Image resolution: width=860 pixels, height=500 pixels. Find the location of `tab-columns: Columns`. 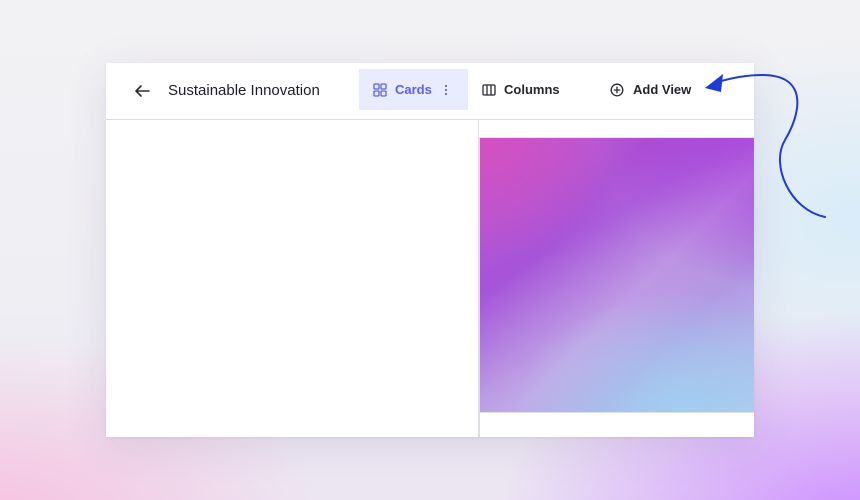

tab-columns: Columns is located at coordinates (521, 89).